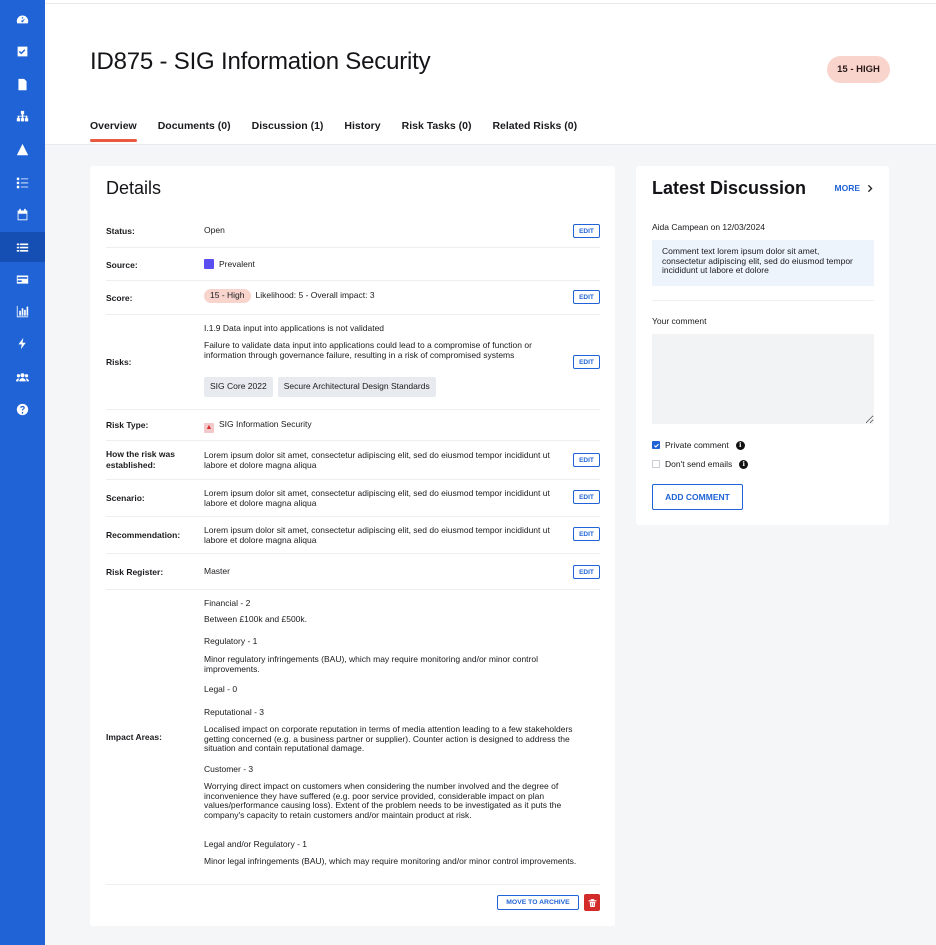 The width and height of the screenshot is (936, 945). What do you see at coordinates (221, 689) in the screenshot?
I see `impact-legal-heading: Legal - 0` at bounding box center [221, 689].